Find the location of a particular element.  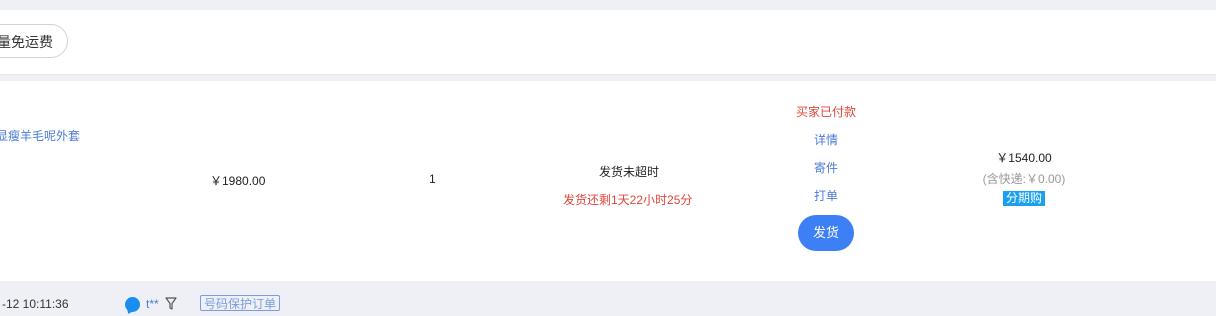

buyer-name: t** is located at coordinates (152, 304).